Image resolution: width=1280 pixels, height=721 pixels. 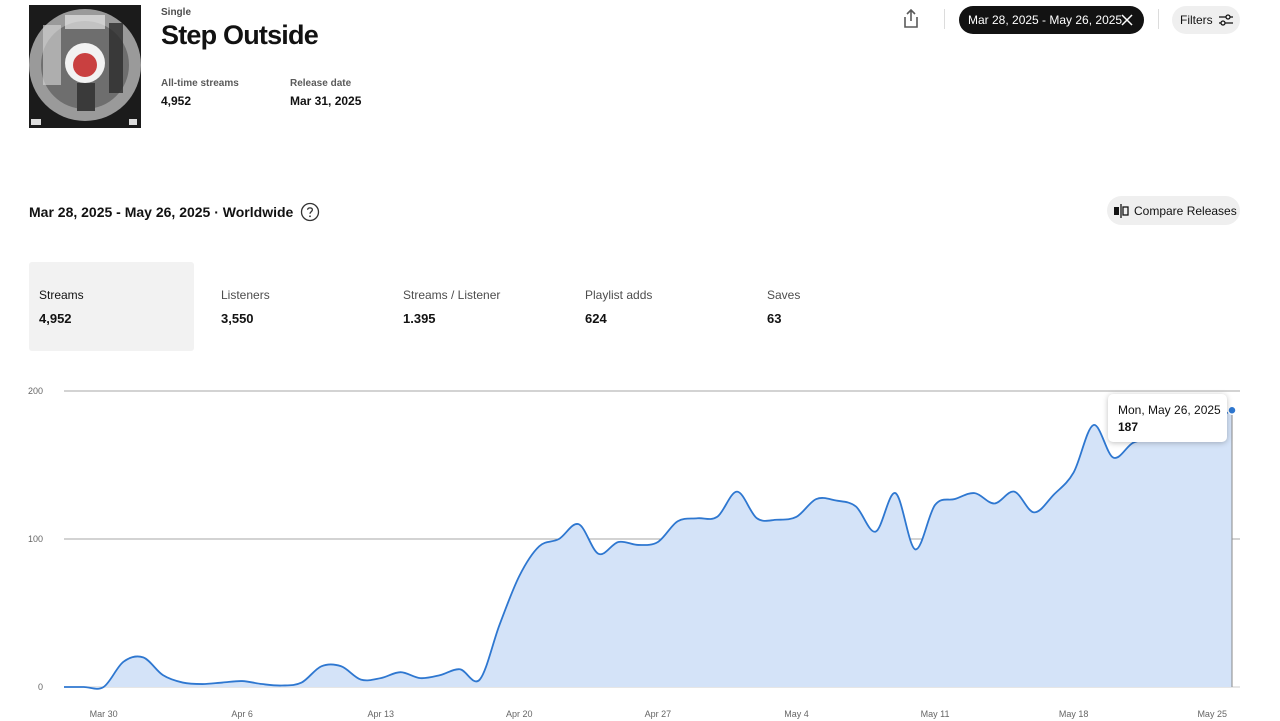 I want to click on y-tick-label: 200, so click(x=35, y=391).